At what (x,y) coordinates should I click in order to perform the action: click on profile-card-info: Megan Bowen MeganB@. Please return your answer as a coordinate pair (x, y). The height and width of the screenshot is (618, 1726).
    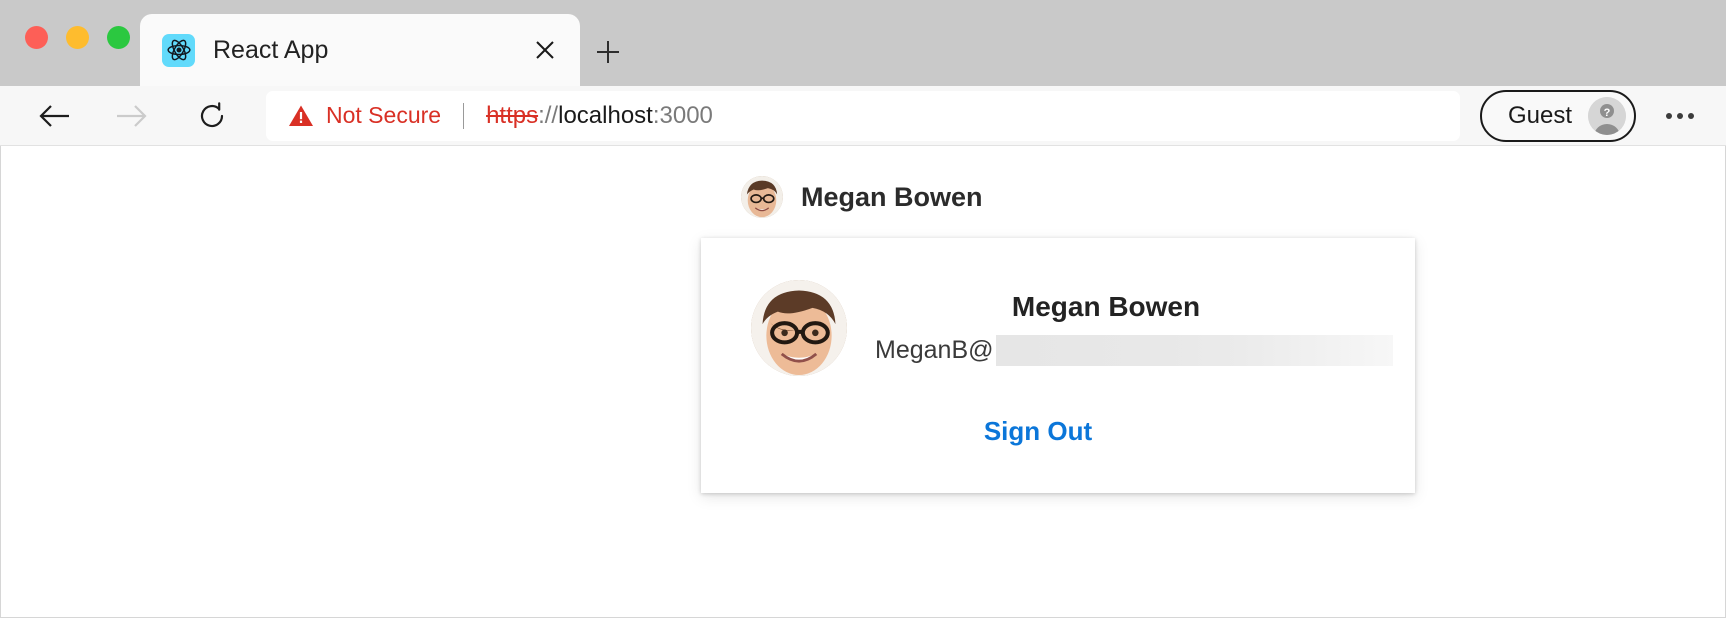
    Looking at the image, I should click on (1131, 323).